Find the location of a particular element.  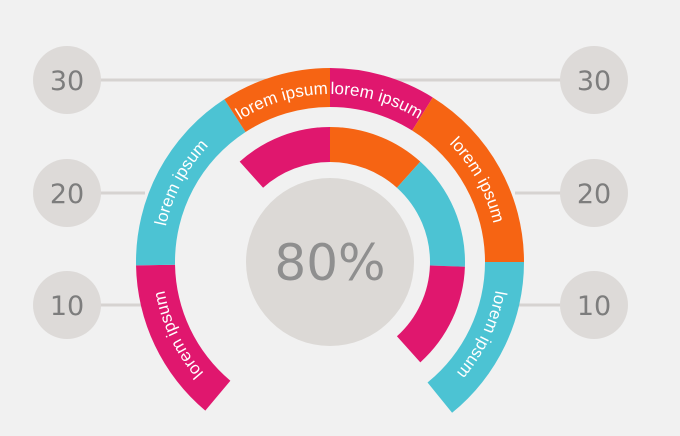

scale-label-right-20: 20 is located at coordinates (594, 194).